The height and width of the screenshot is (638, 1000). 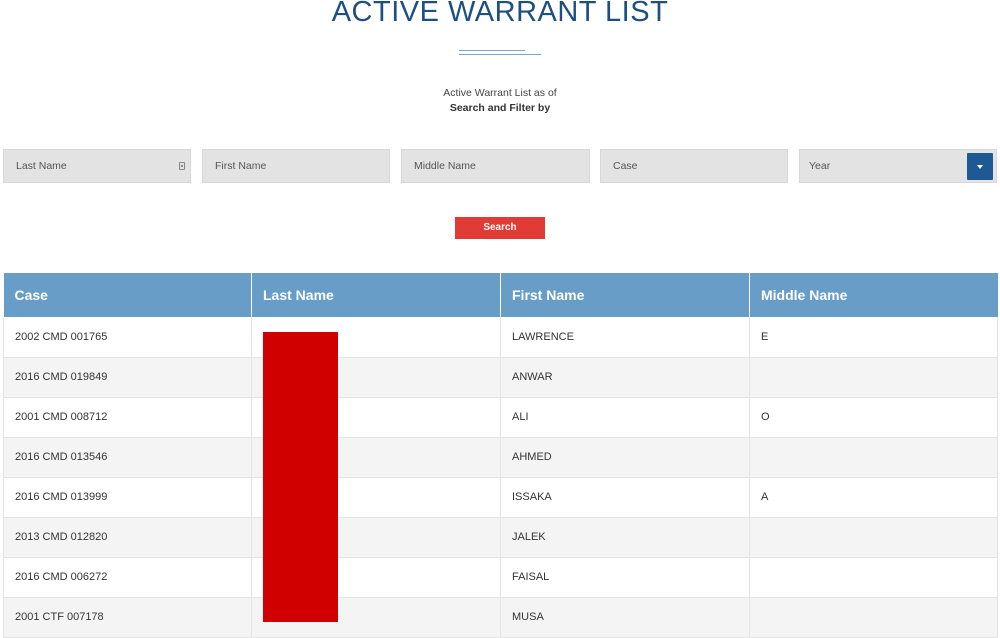 I want to click on first-name-cell: MUSA, so click(x=625, y=617).